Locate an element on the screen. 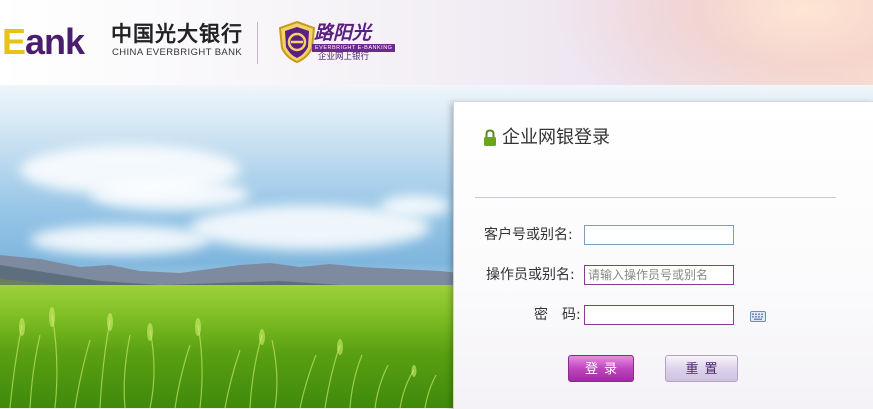 Image resolution: width=873 pixels, height=409 pixels. keyboard-icon is located at coordinates (758, 316).